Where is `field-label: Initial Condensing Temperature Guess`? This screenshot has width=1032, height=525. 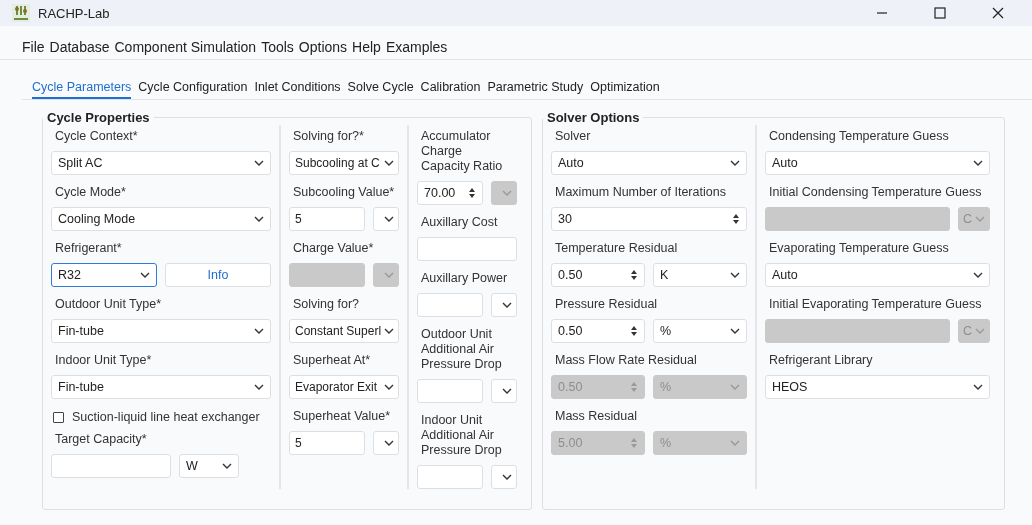
field-label: Initial Condensing Temperature Guess is located at coordinates (875, 192).